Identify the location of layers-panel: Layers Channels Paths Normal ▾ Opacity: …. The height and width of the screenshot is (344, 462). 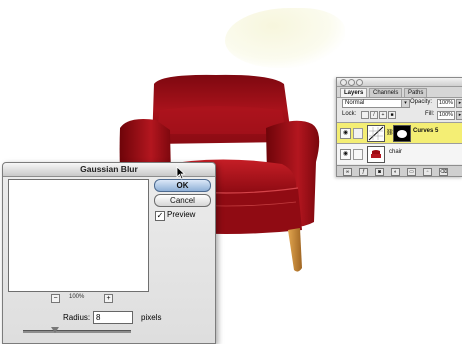
(399, 127).